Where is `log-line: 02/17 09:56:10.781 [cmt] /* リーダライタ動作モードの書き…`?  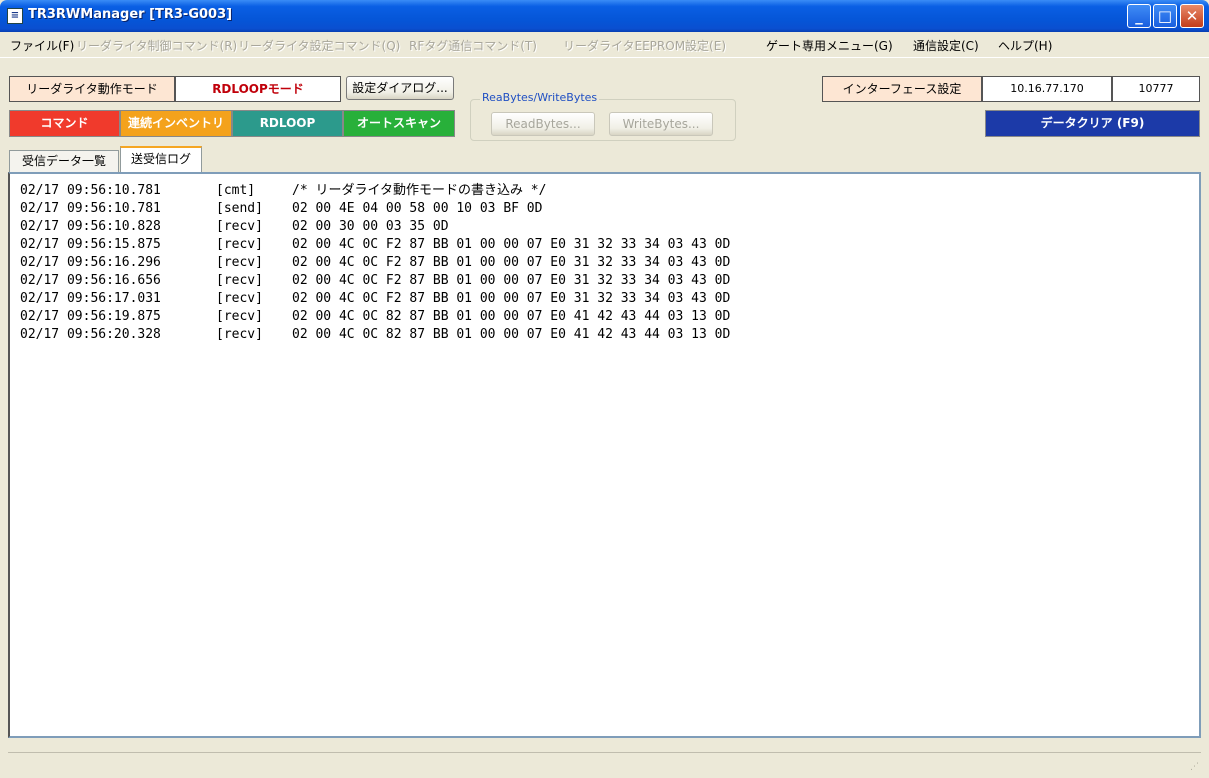
log-line: 02/17 09:56:10.781 [cmt] /* リーダライタ動作モードの書き… is located at coordinates (375, 191).